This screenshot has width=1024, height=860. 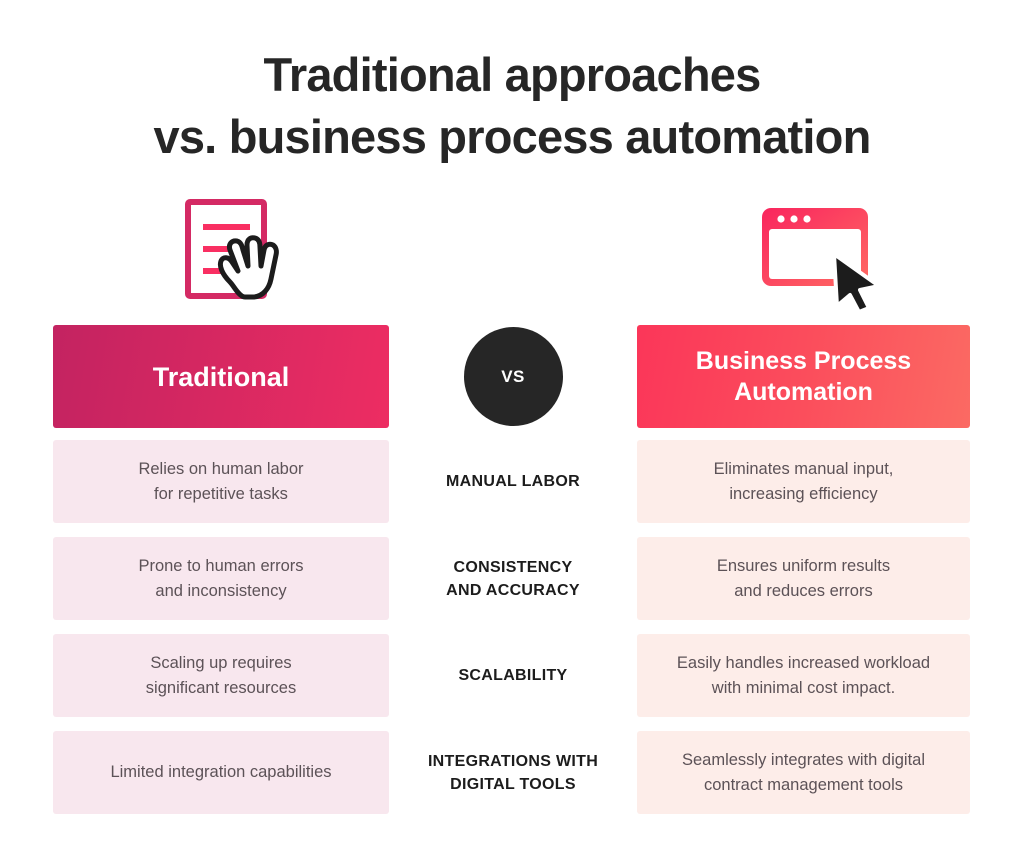 What do you see at coordinates (803, 784) in the screenshot?
I see `row-4-automation-line-2: contract management tools` at bounding box center [803, 784].